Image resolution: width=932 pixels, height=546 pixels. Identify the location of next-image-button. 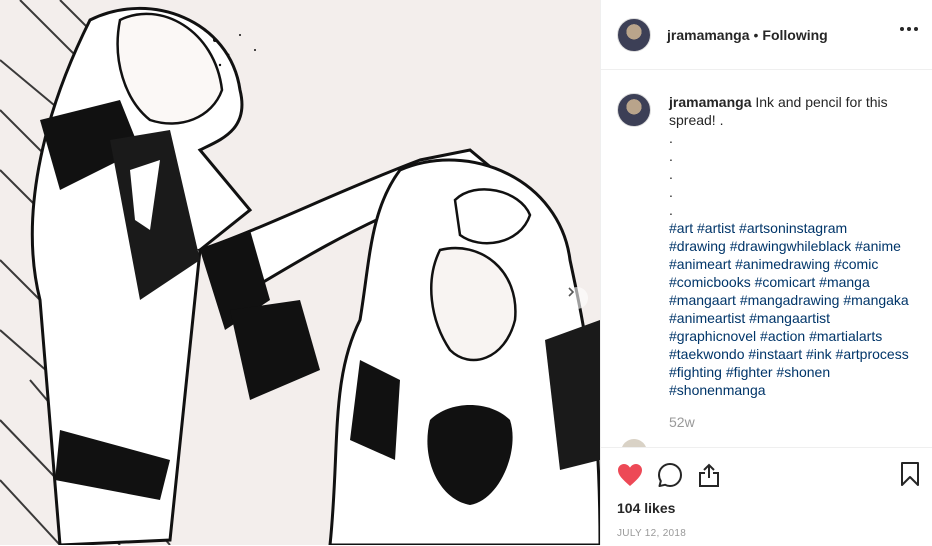
(577, 298).